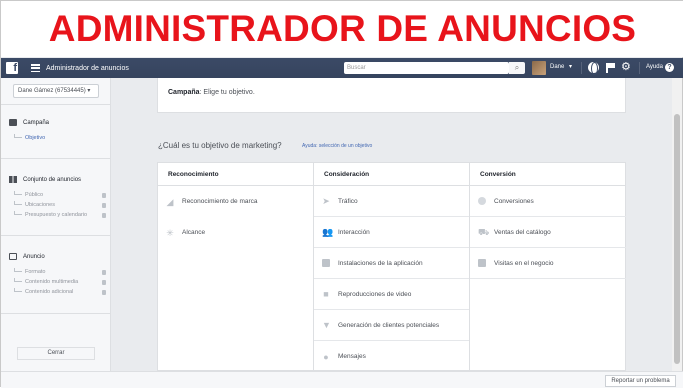 This screenshot has width=683, height=388. I want to click on sidebar-item-media: Contenido multimedia, so click(60, 281).